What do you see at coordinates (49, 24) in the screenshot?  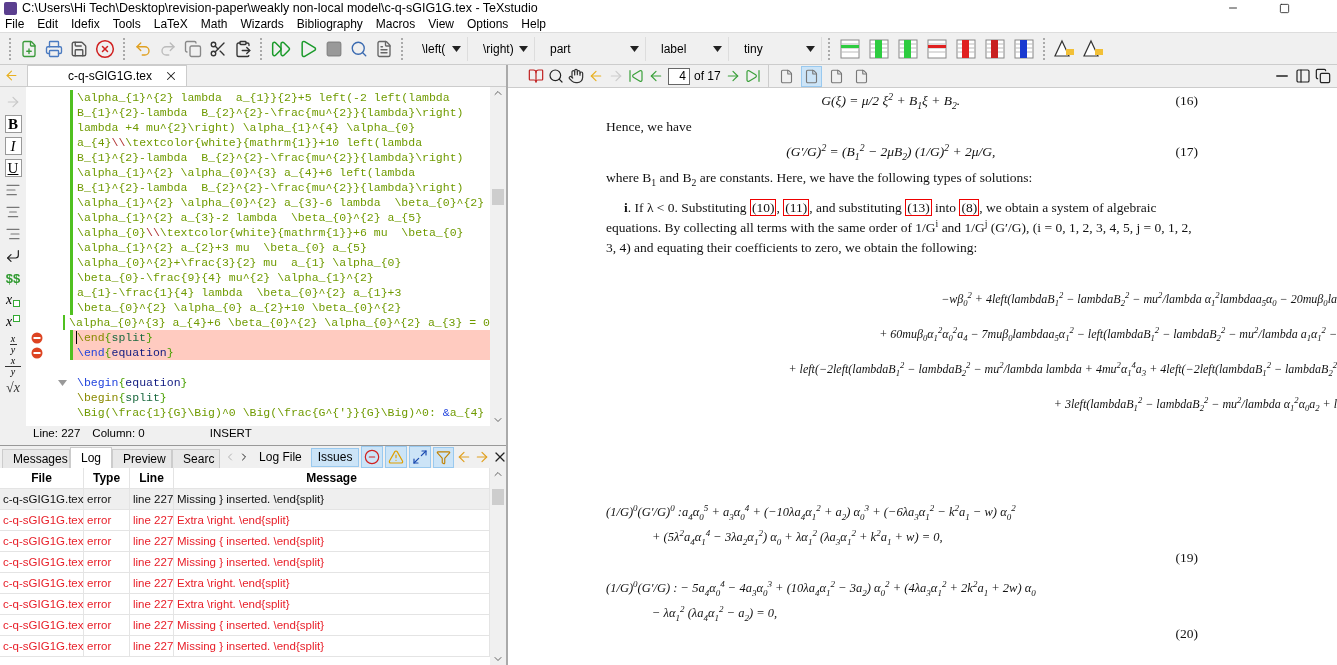 I see `menu-item: Edit` at bounding box center [49, 24].